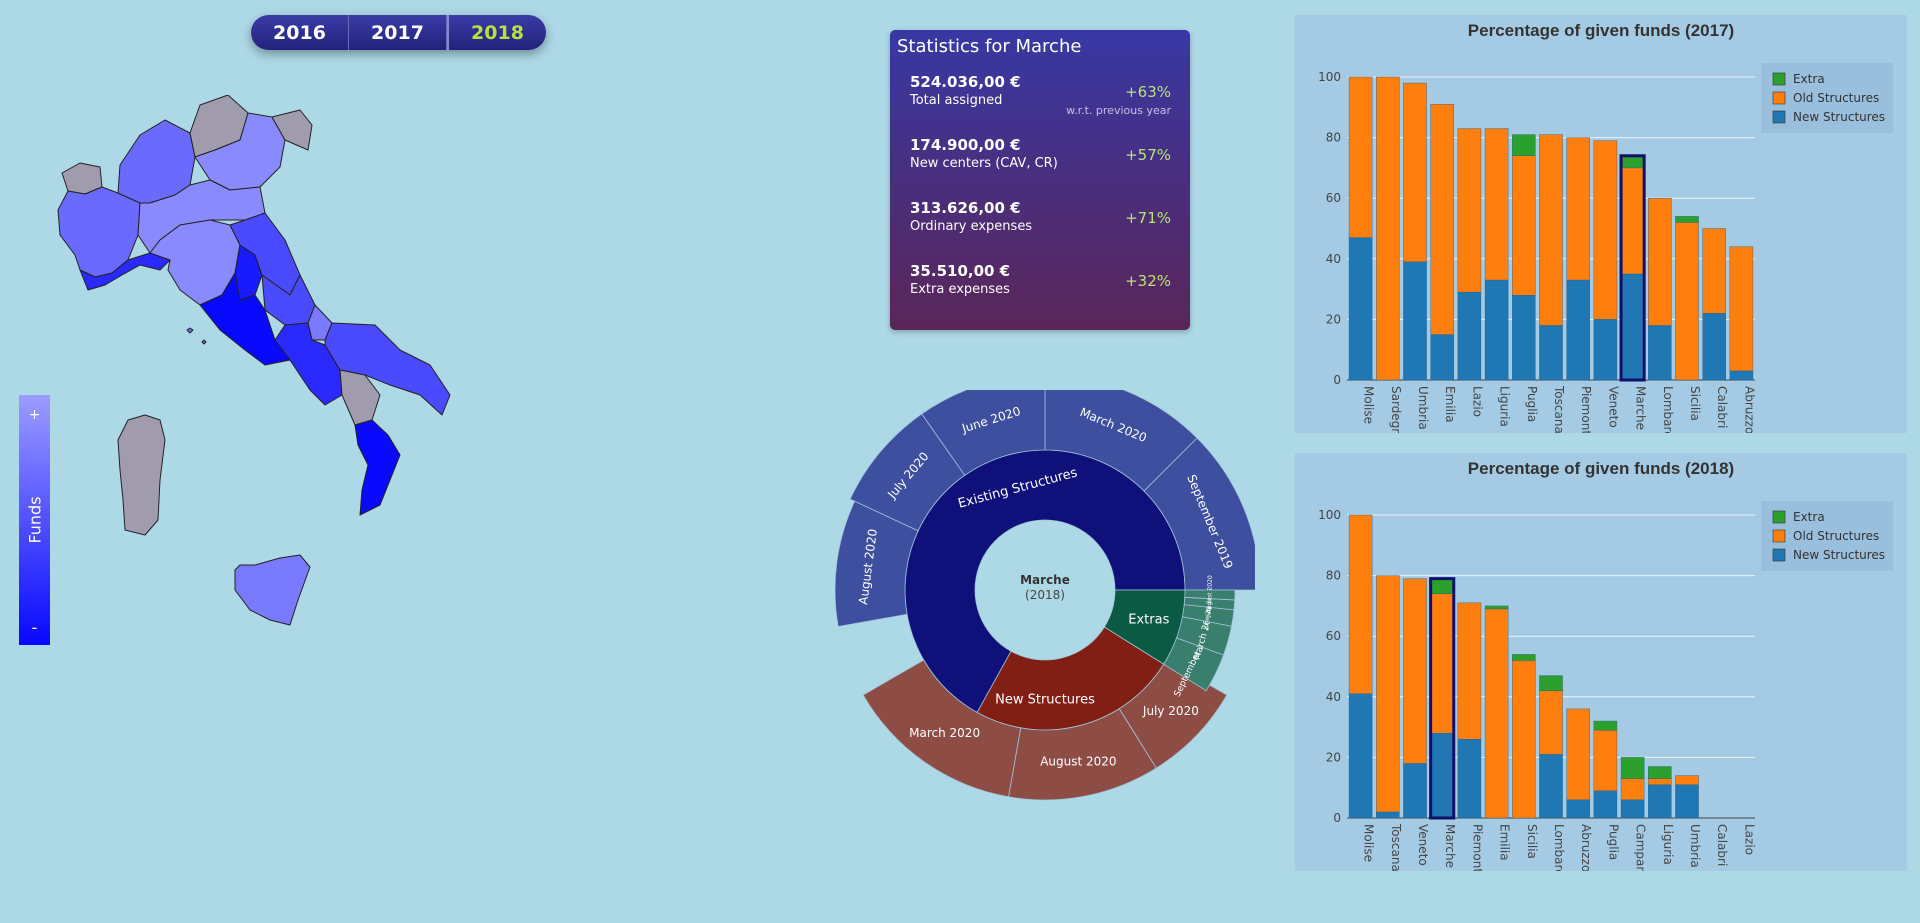 The height and width of the screenshot is (923, 1920). I want to click on x-tick-label: Lombard, so click(1559, 847).